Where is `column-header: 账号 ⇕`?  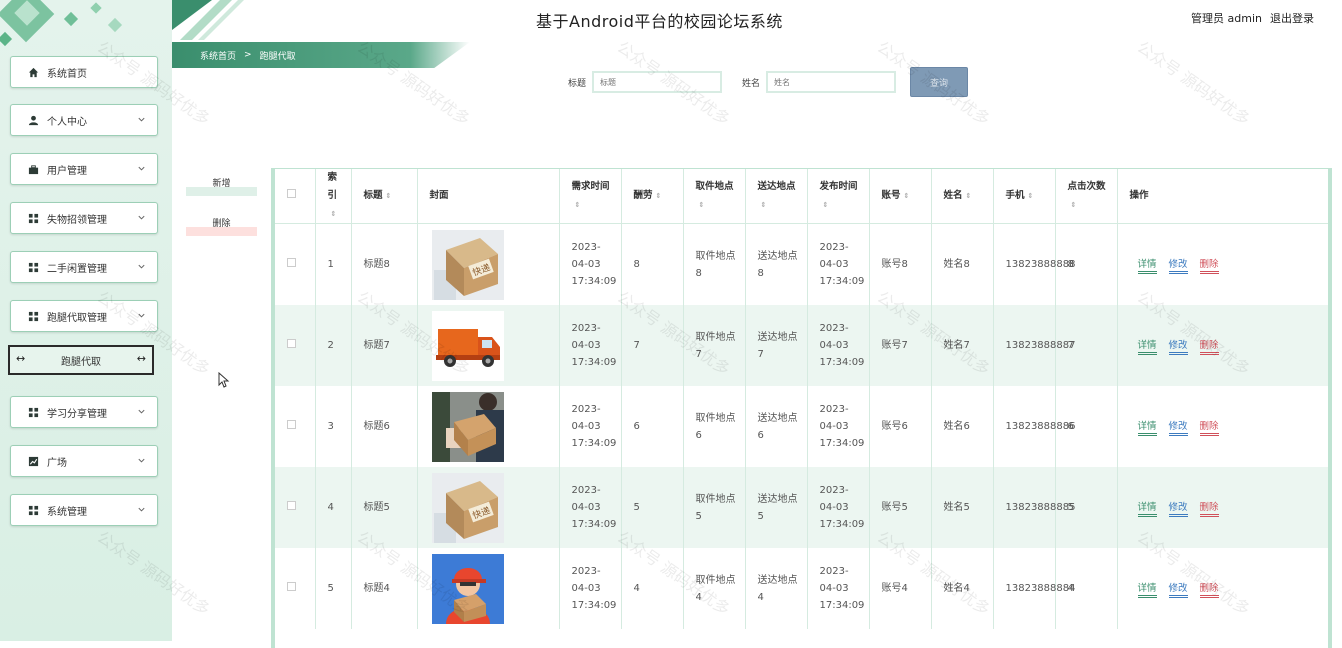
column-header: 账号 ⇕ is located at coordinates (900, 196).